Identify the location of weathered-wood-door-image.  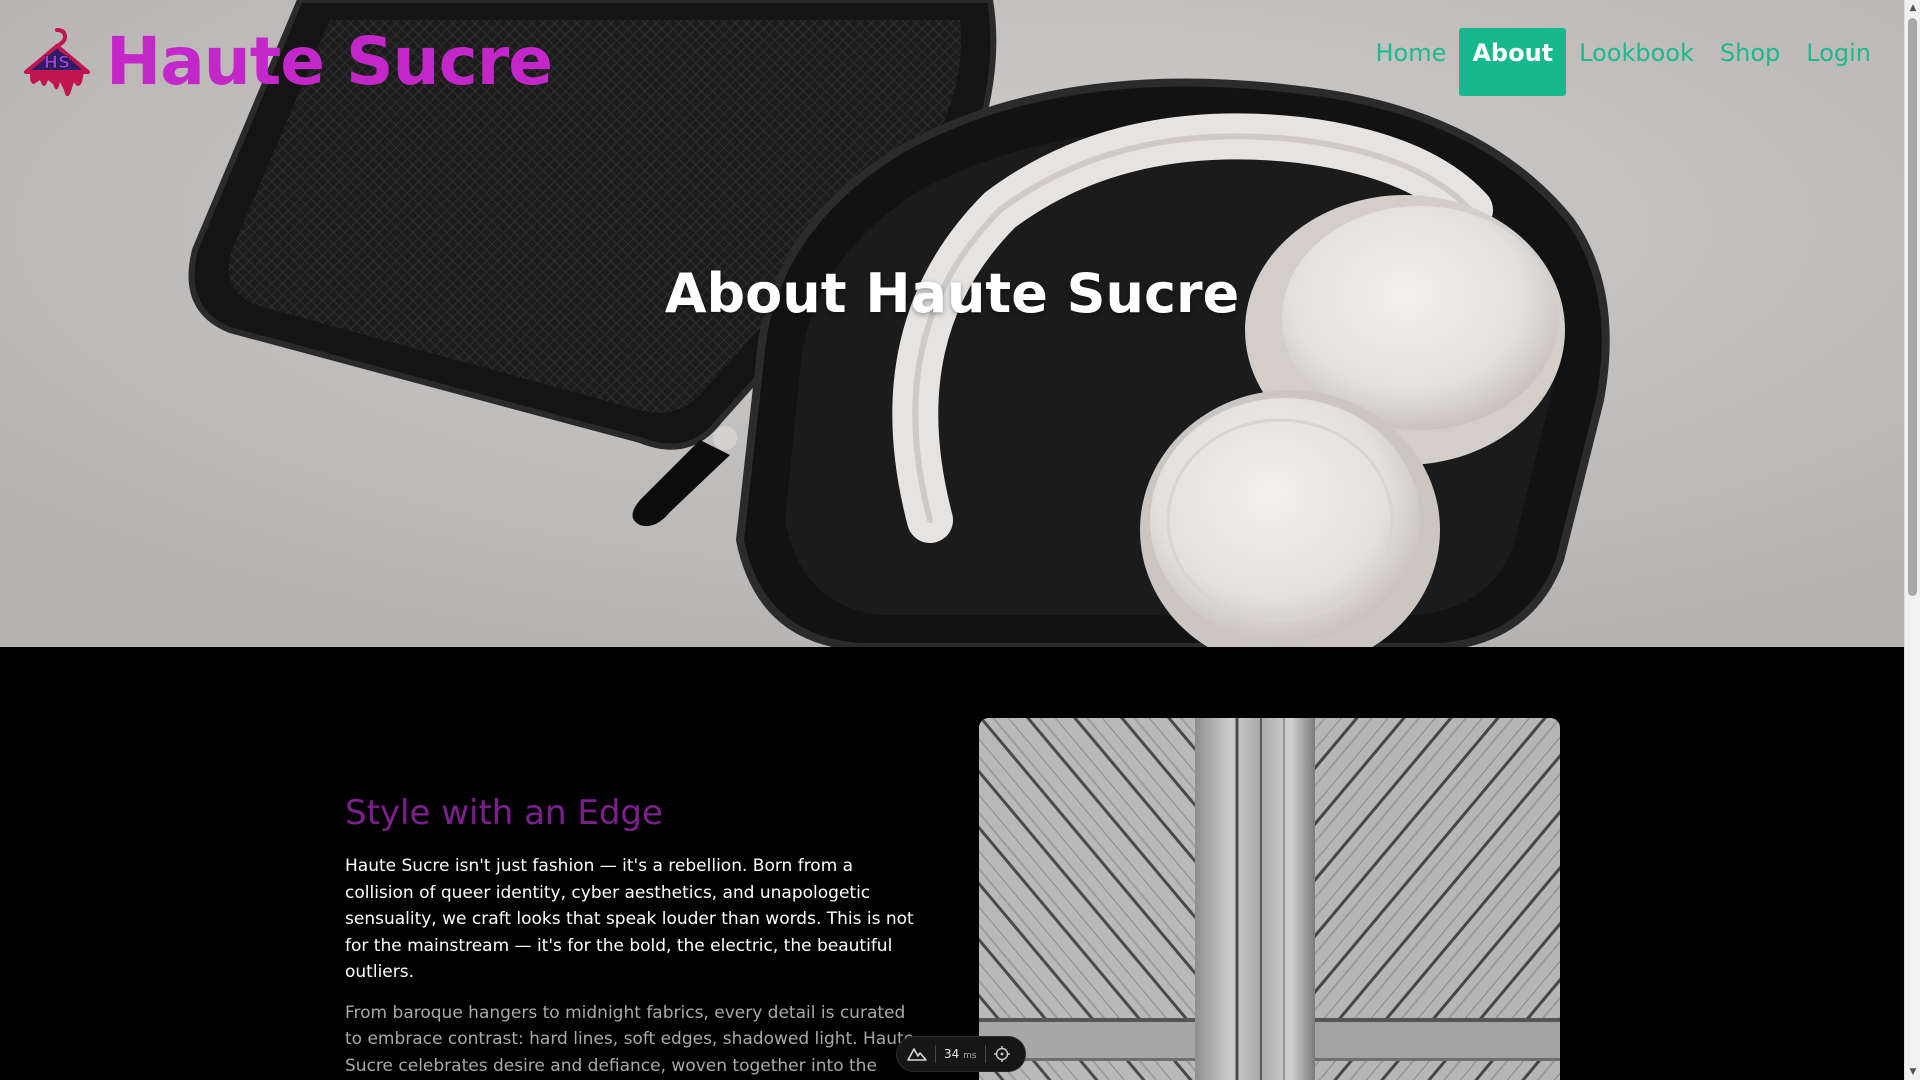
(1269, 899).